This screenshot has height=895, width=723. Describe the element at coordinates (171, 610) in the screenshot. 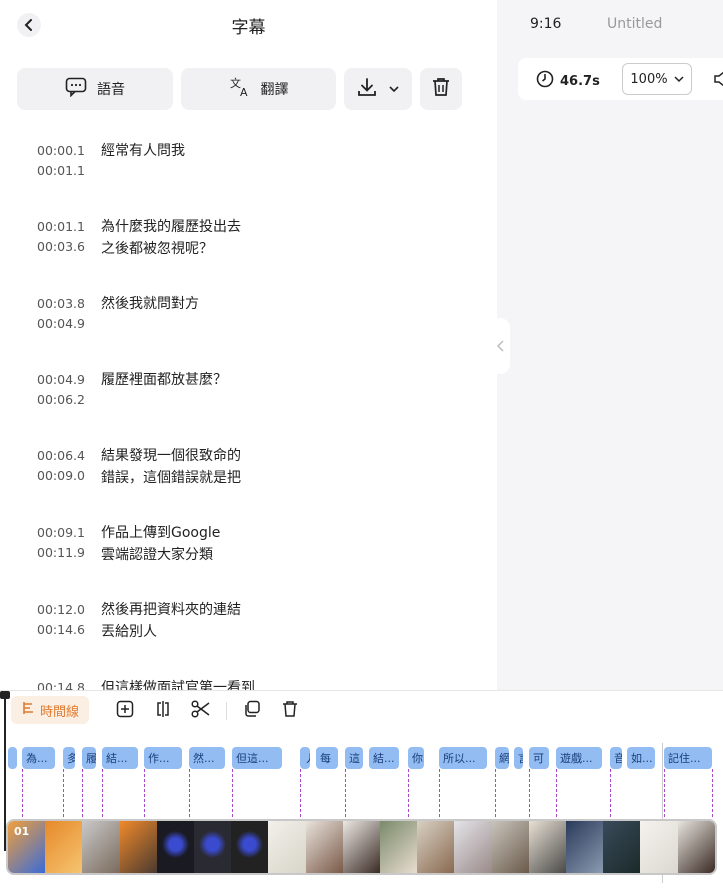

I see `subtitle-line: 然後再把資料夾的連結` at that location.